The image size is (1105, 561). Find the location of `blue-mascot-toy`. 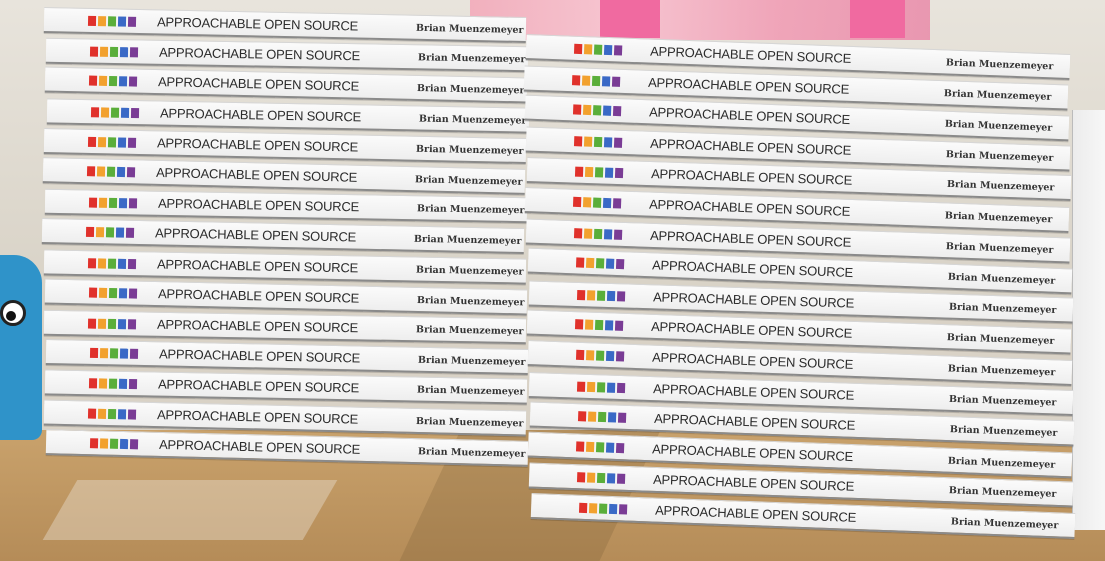

blue-mascot-toy is located at coordinates (21, 347).